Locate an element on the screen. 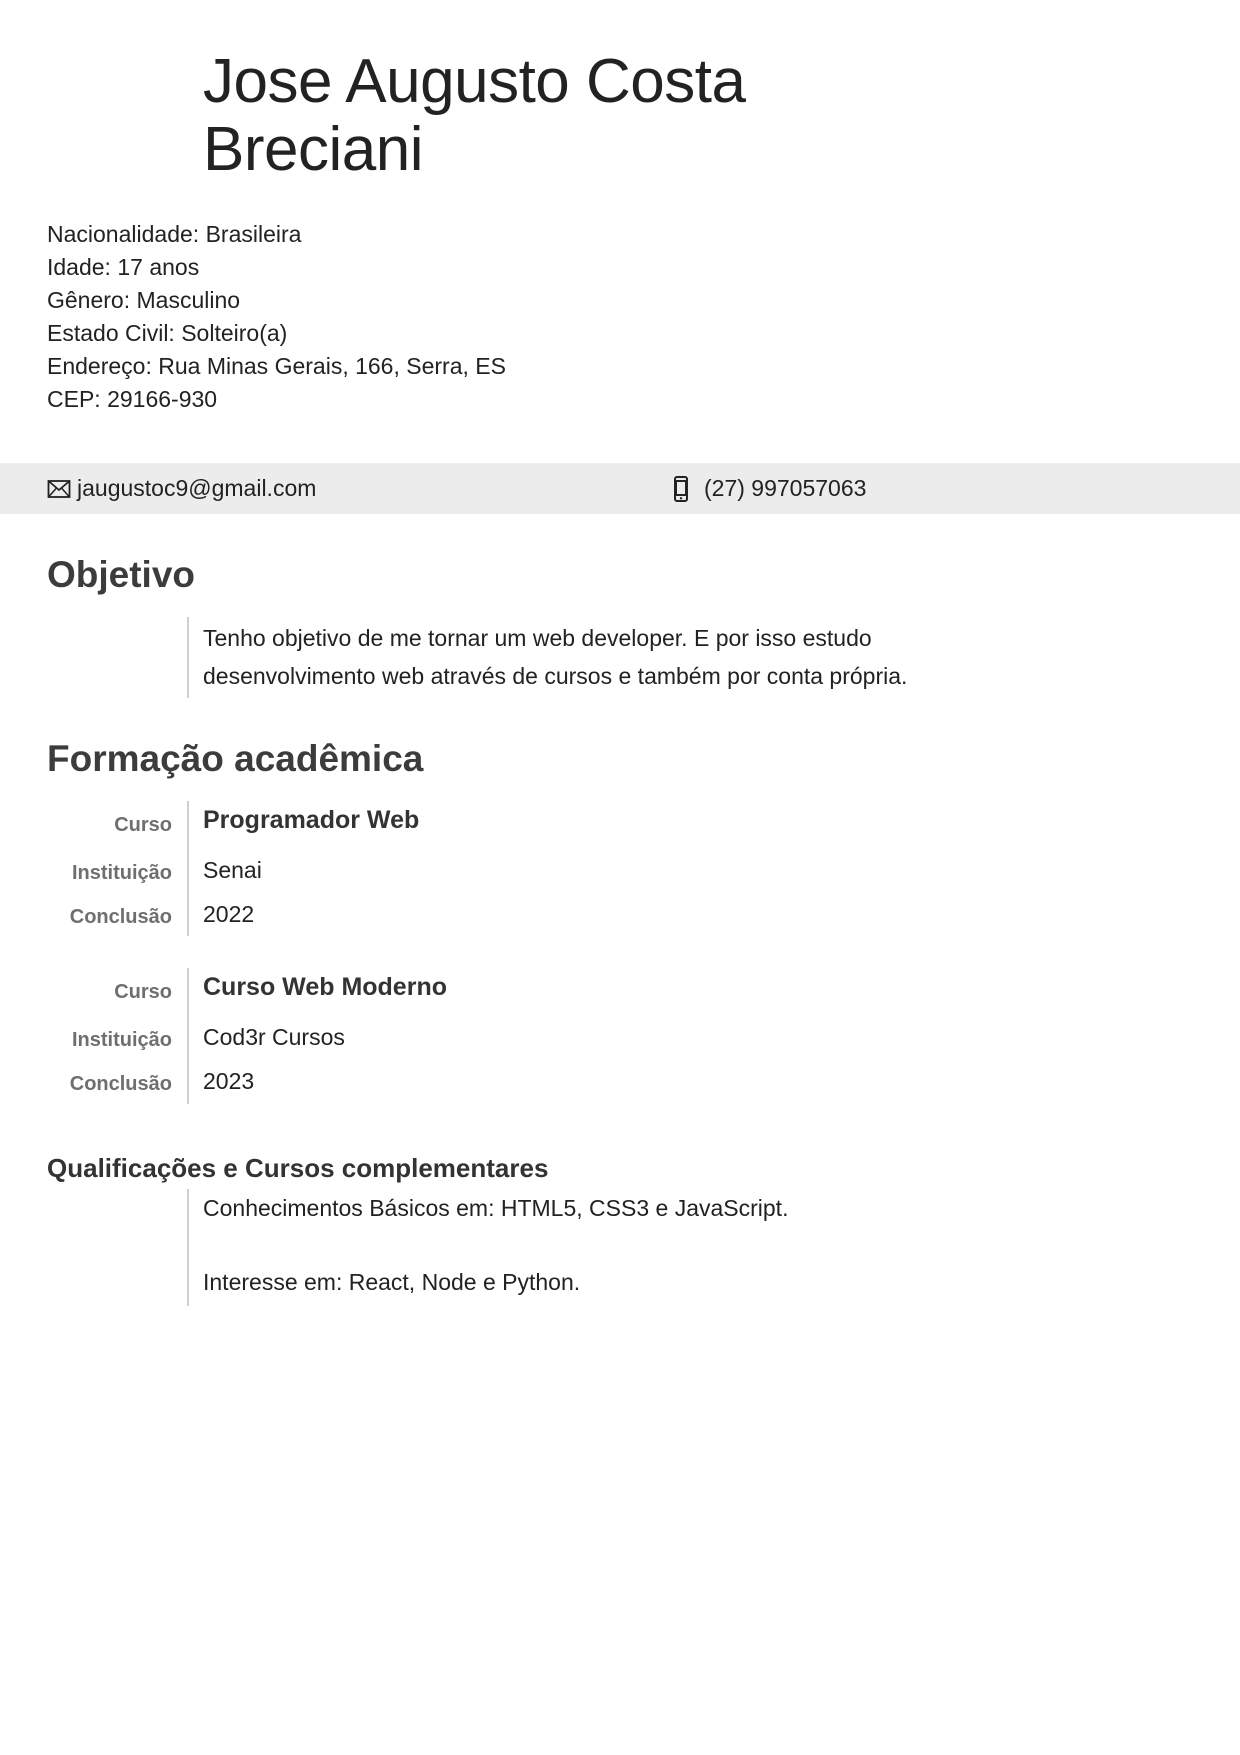 This screenshot has height=1755, width=1240. age-row: Idade: 17 anos is located at coordinates (276, 267).